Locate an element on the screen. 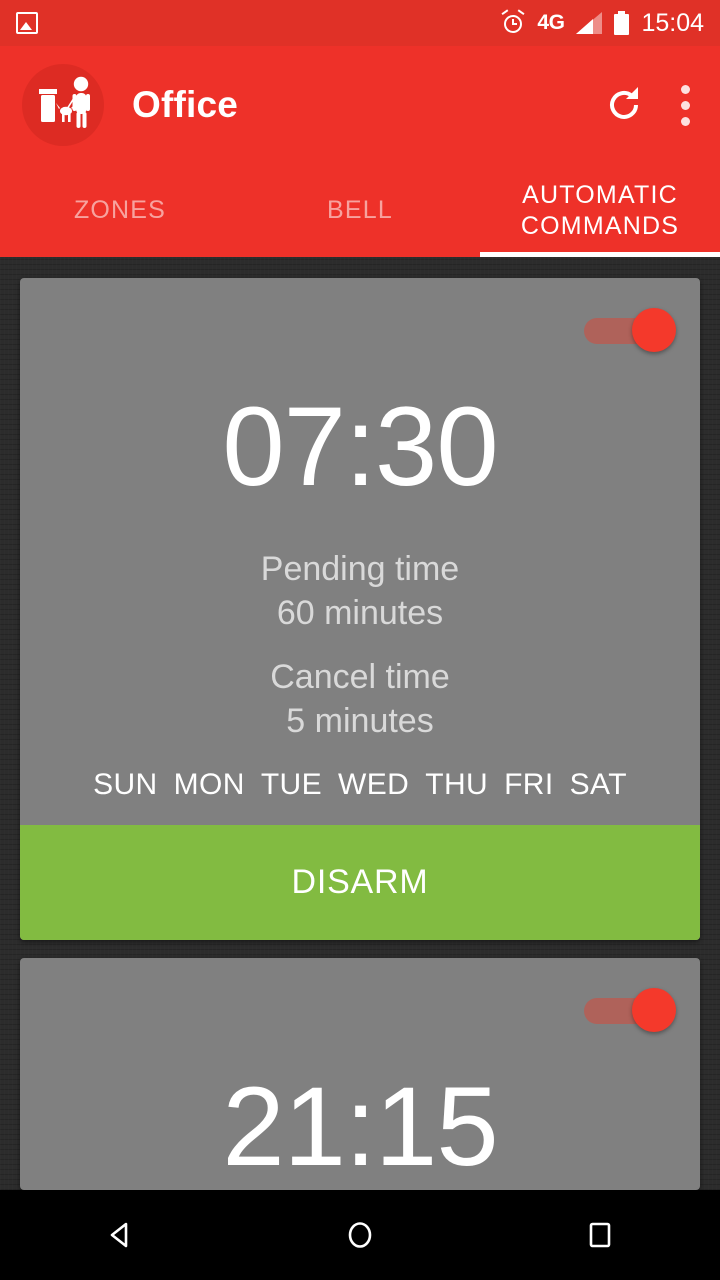 This screenshot has height=1280, width=720. overflow-menu-icon is located at coordinates (685, 105).